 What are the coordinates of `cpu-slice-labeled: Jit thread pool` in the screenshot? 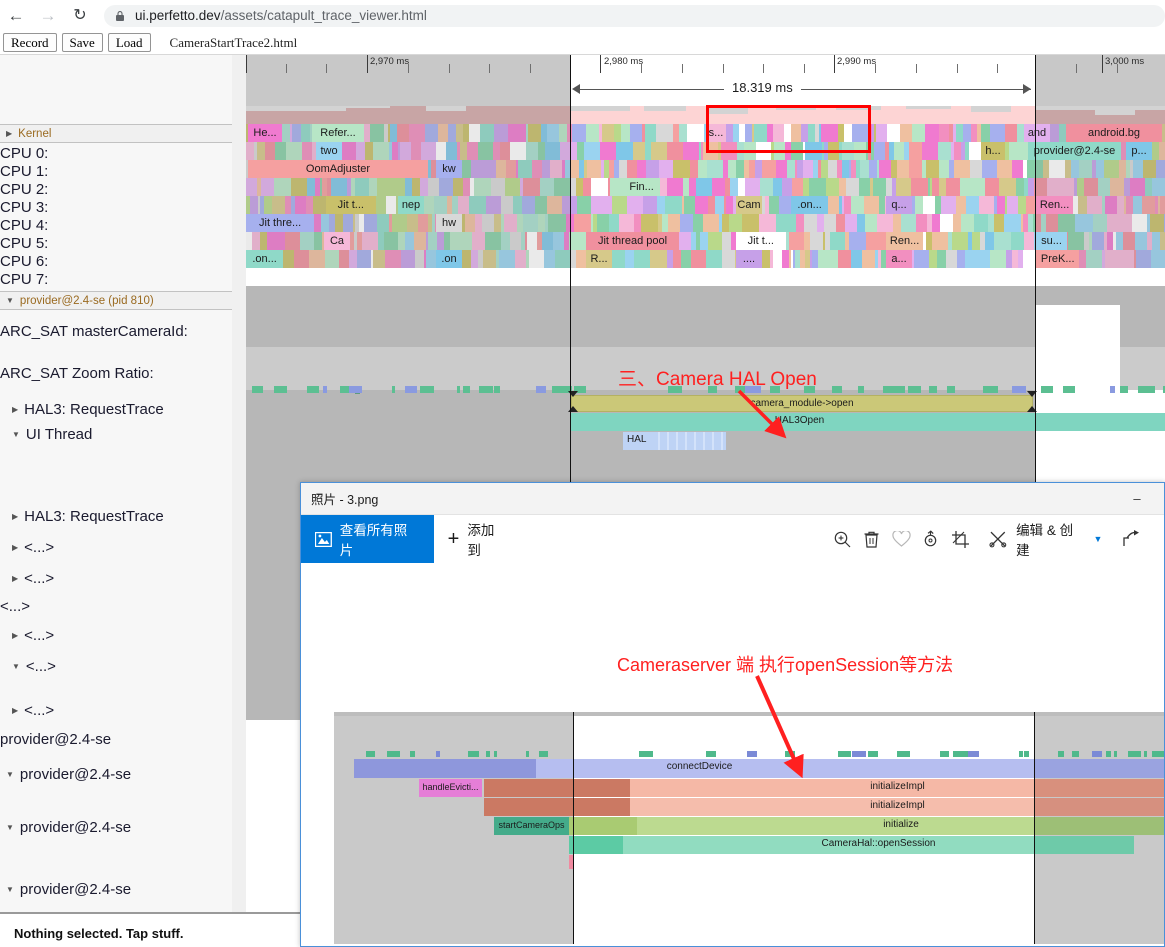 It's located at (632, 241).